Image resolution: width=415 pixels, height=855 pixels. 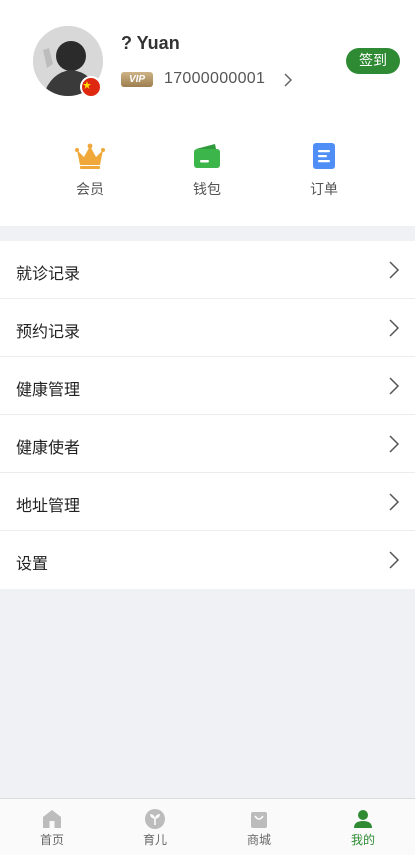 What do you see at coordinates (362, 840) in the screenshot?
I see `tab-label: 我的` at bounding box center [362, 840].